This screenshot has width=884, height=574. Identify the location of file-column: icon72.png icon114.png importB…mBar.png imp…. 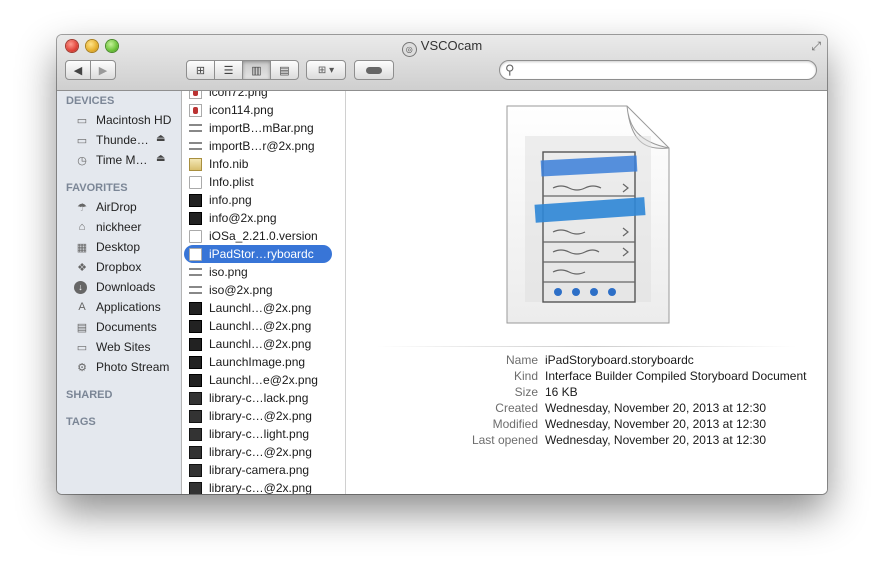
(264, 292).